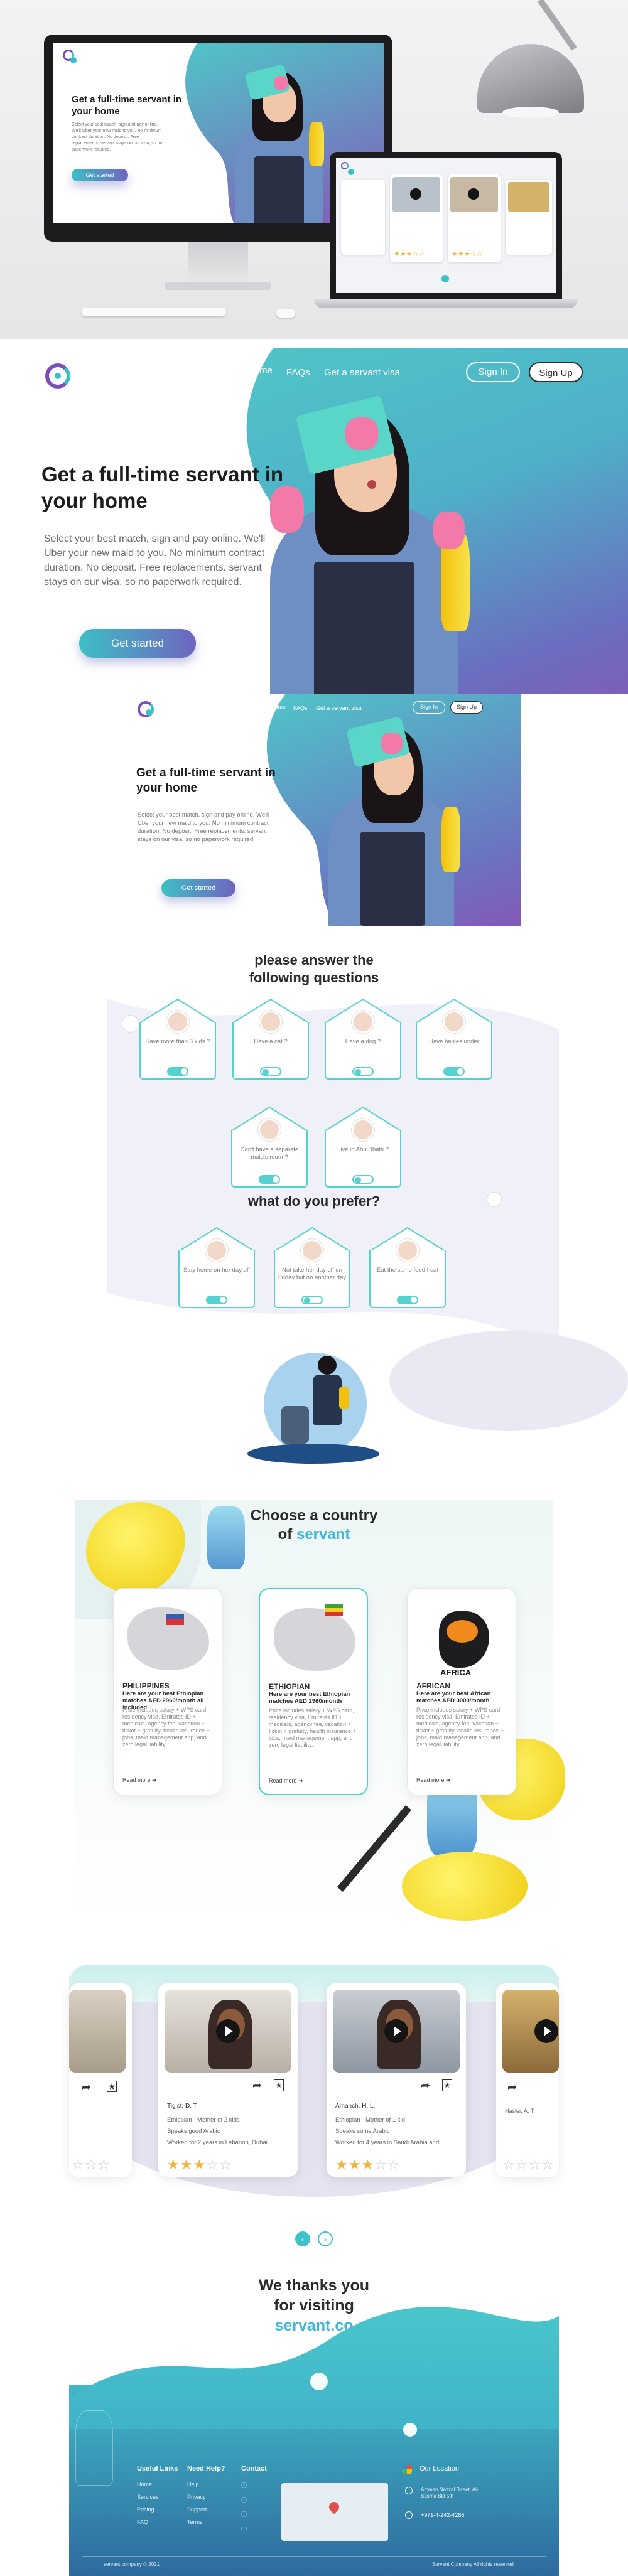 The width and height of the screenshot is (628, 2576). Describe the element at coordinates (454, 1041) in the screenshot. I see `question-label: Have babies under` at that location.